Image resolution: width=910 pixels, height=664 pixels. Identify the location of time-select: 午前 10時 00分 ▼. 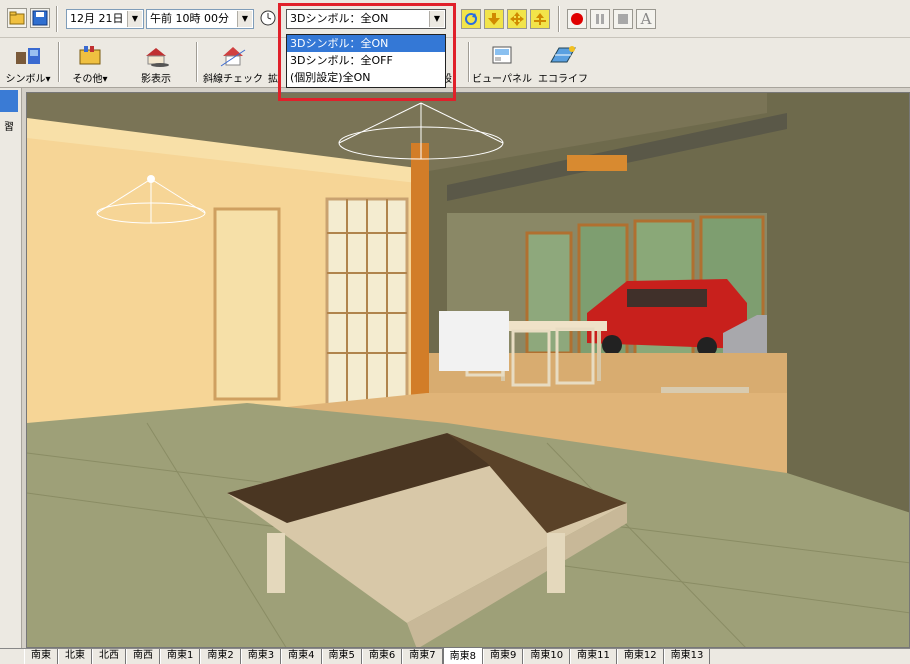
(200, 19).